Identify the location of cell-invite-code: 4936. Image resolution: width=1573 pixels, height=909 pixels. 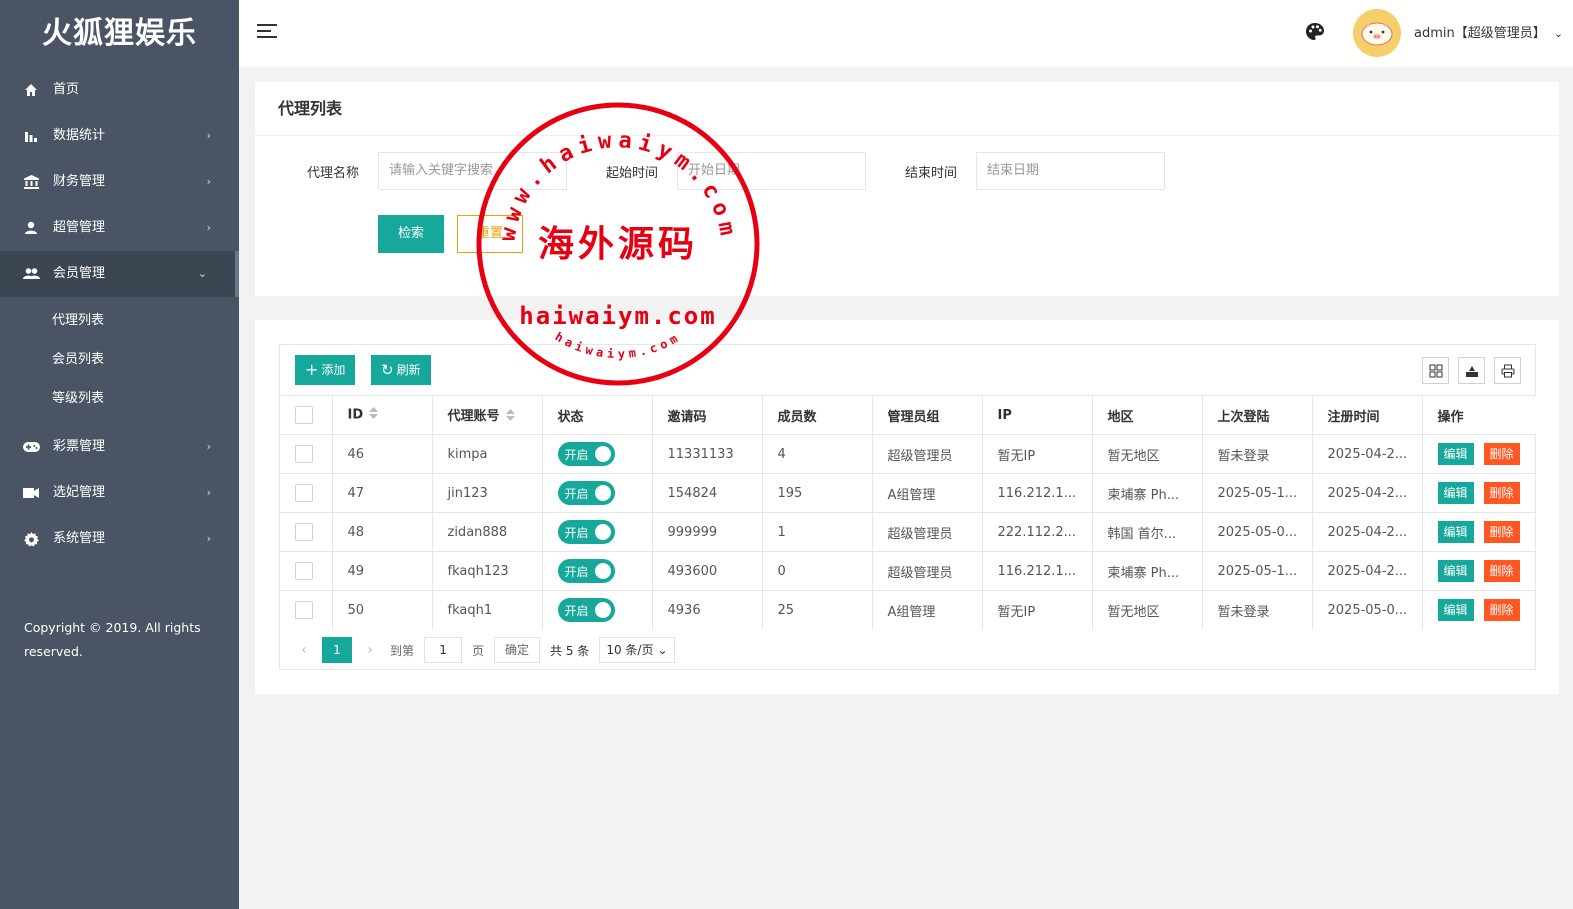
(707, 610).